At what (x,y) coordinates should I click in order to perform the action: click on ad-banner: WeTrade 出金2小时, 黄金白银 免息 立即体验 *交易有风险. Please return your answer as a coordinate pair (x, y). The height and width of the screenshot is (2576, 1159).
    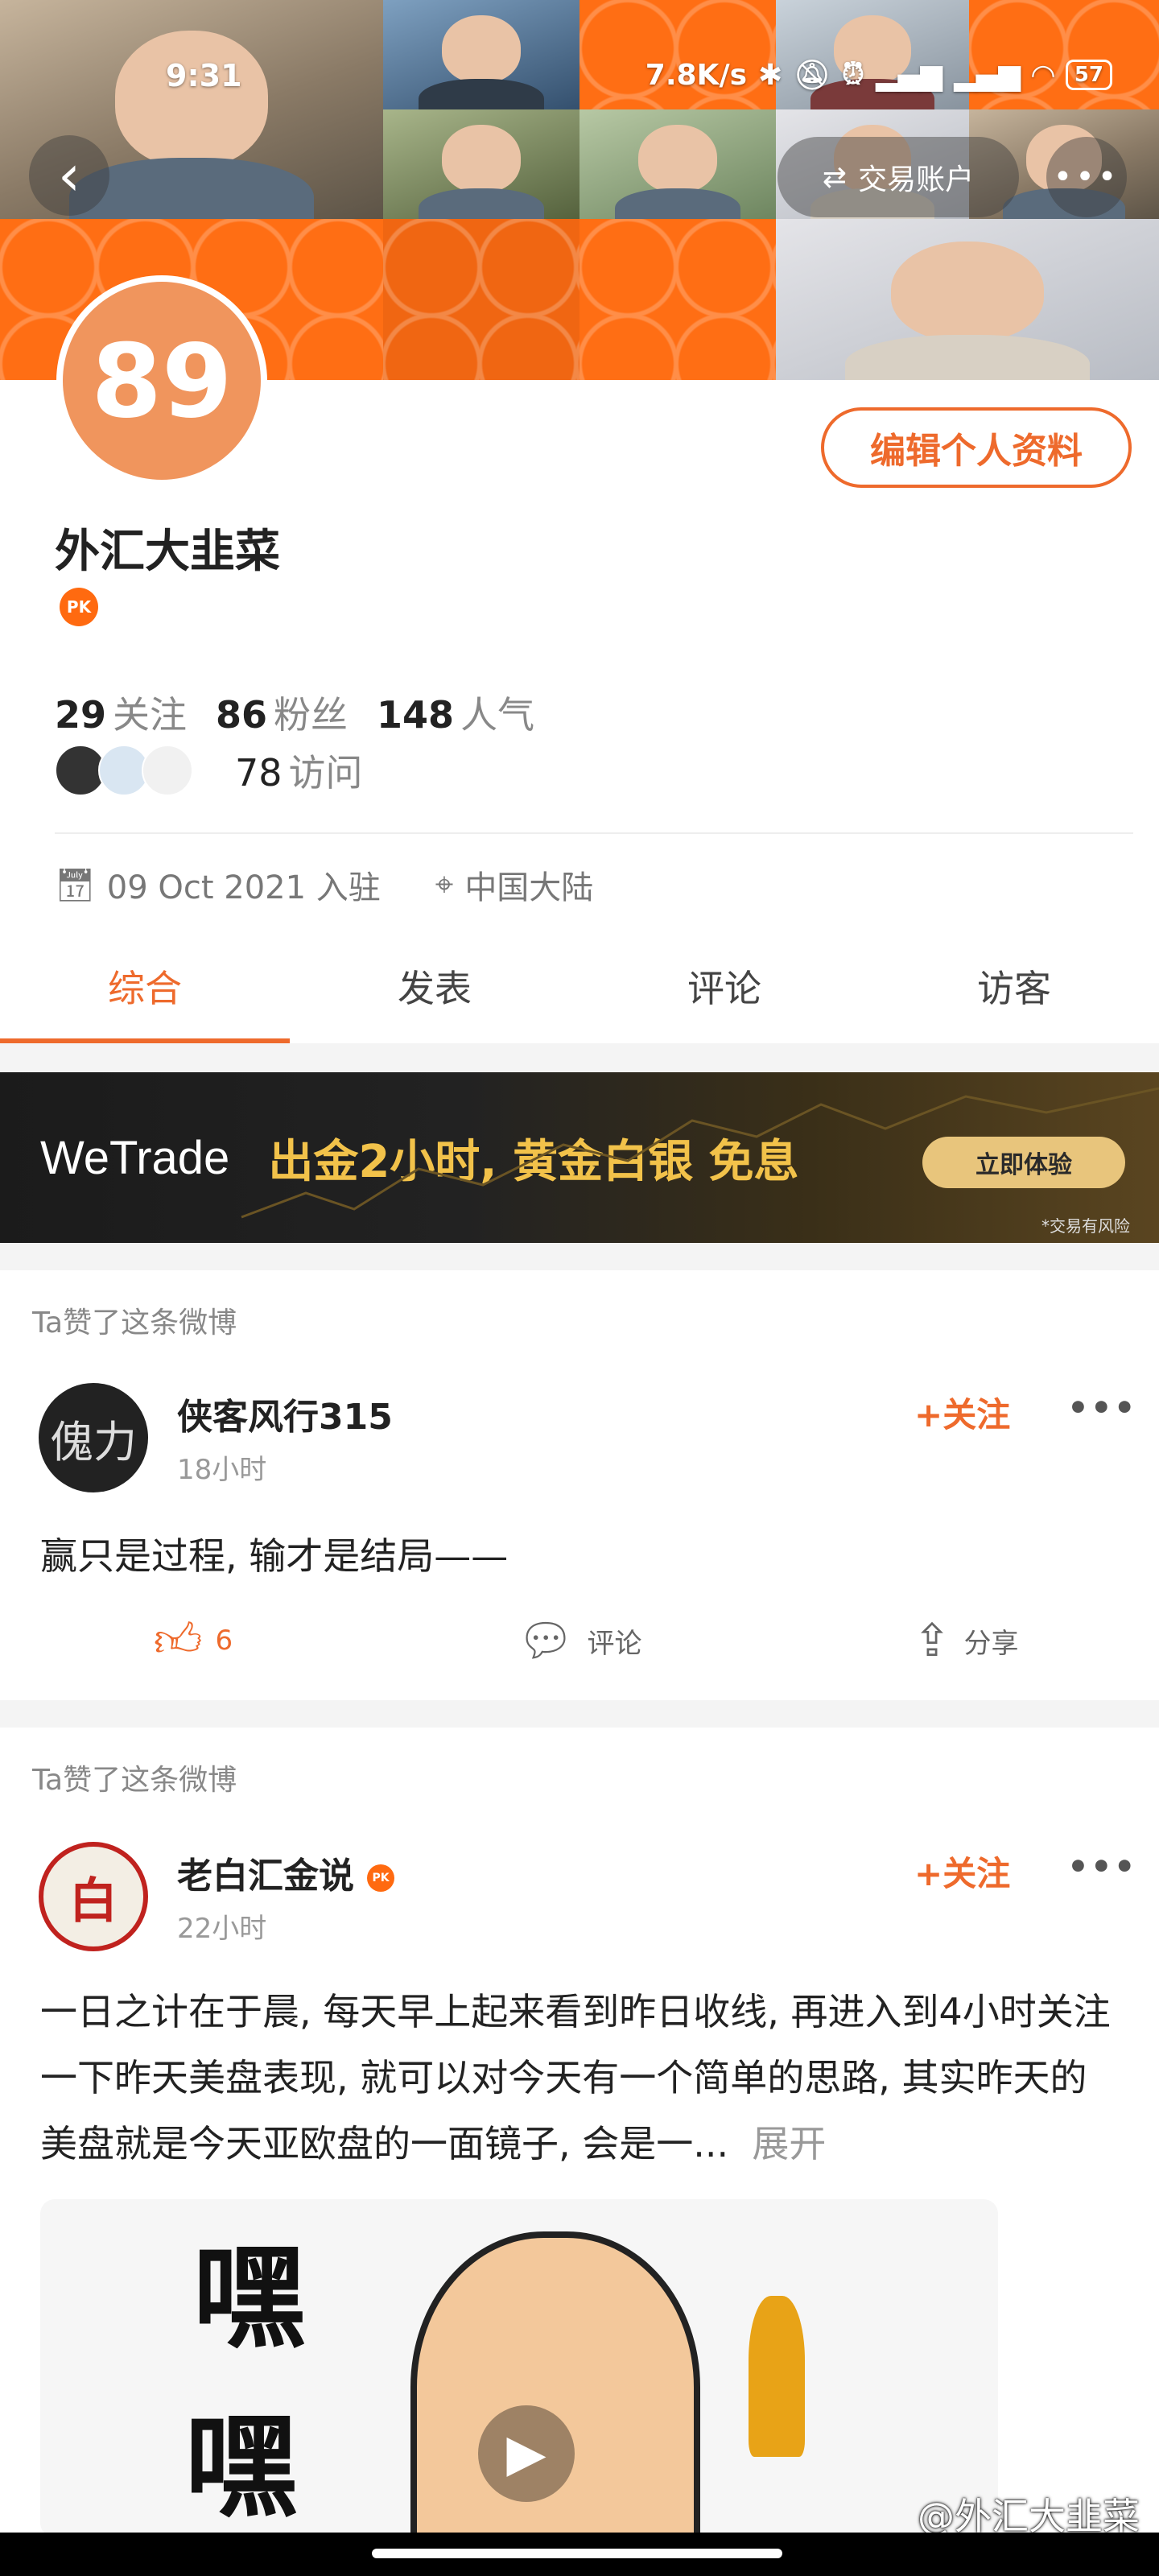
    Looking at the image, I should click on (579, 1157).